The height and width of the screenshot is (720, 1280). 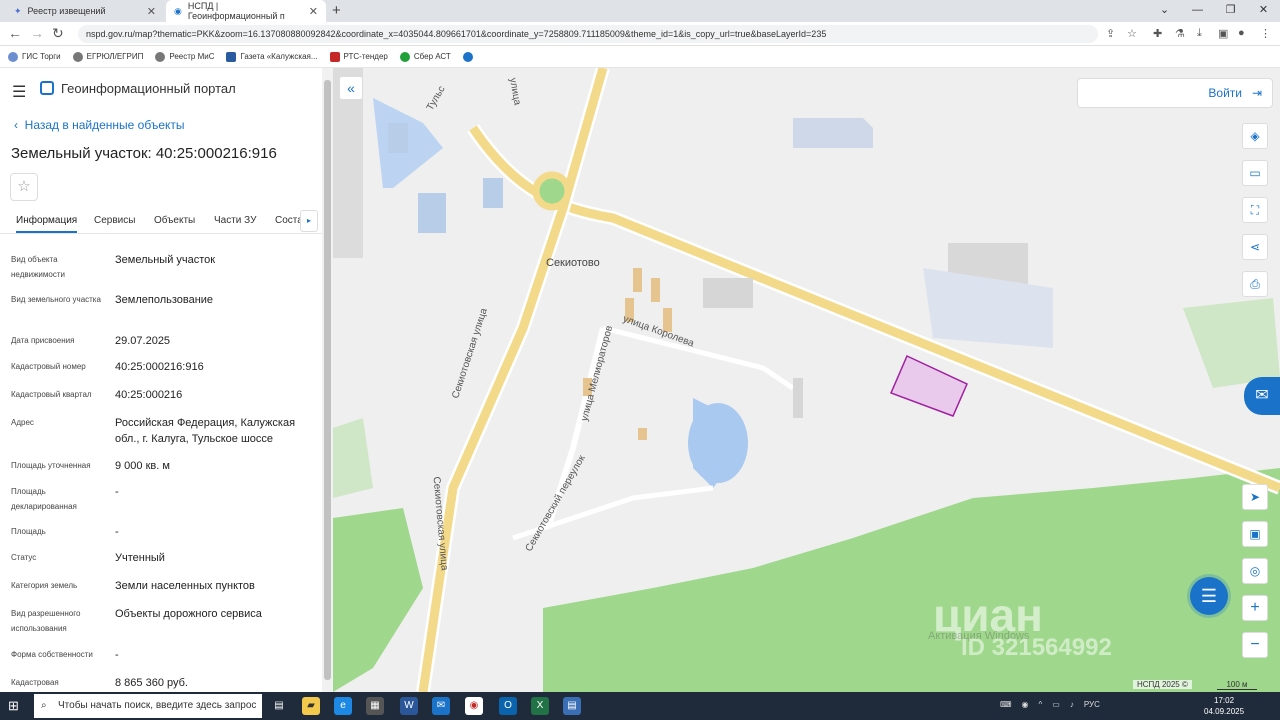 I want to click on windows-start-icon: ⊞, so click(x=13, y=706).